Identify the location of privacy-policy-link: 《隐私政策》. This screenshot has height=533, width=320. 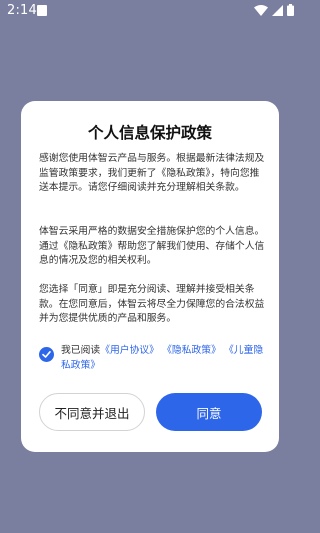
(191, 350).